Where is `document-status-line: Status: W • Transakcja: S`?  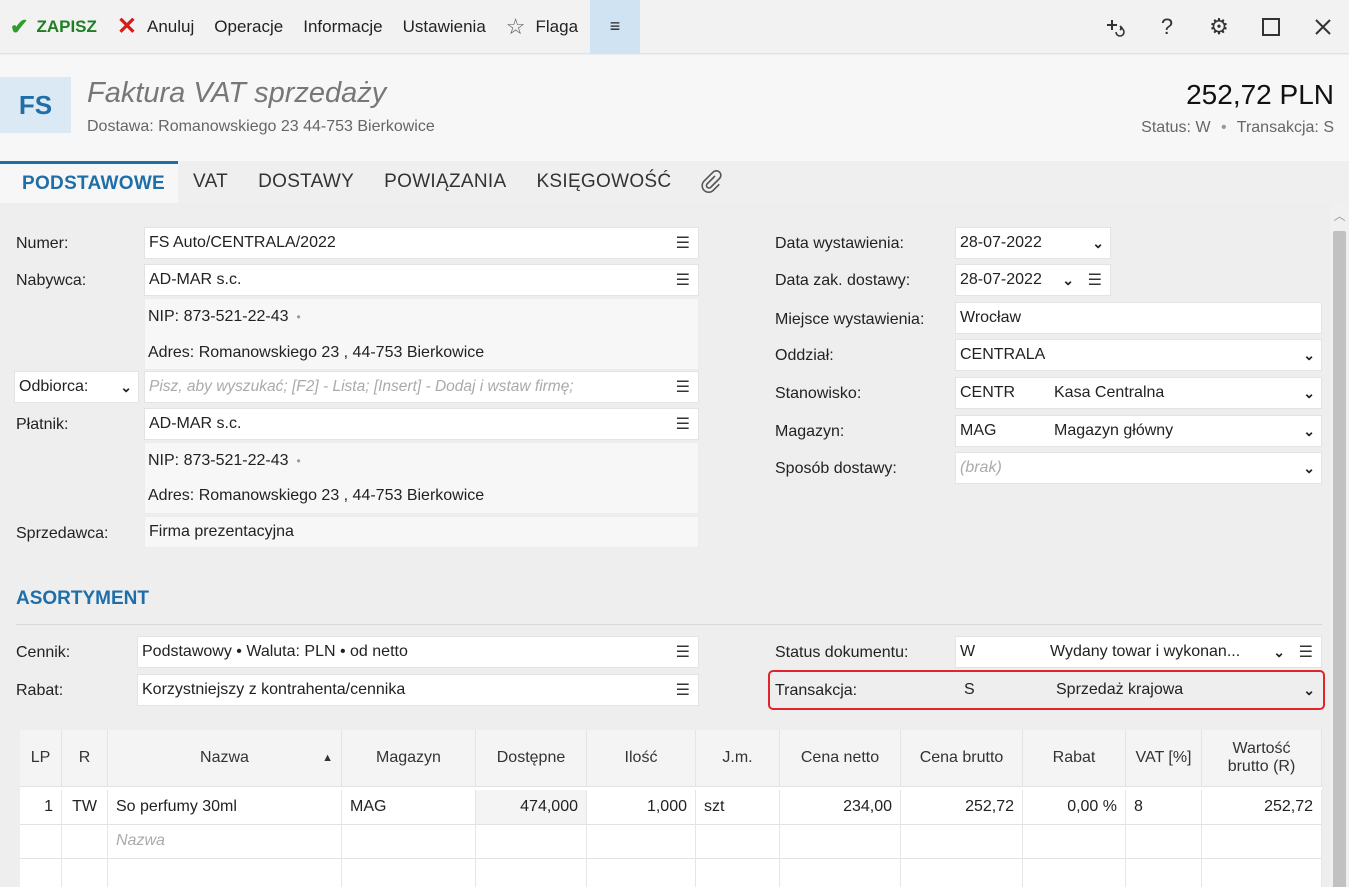
document-status-line: Status: W • Transakcja: S is located at coordinates (1237, 127).